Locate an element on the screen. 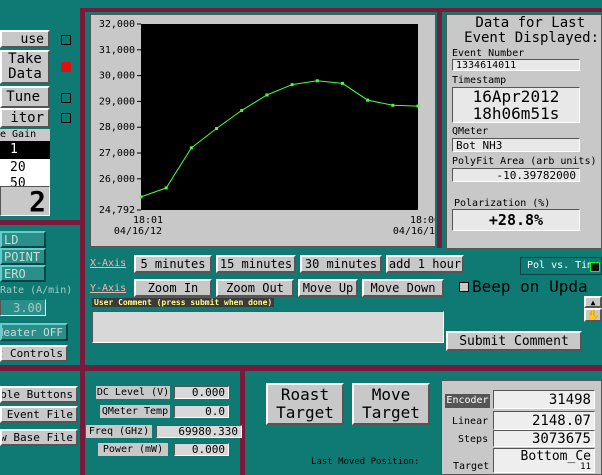  target-label: Target is located at coordinates (471, 466).